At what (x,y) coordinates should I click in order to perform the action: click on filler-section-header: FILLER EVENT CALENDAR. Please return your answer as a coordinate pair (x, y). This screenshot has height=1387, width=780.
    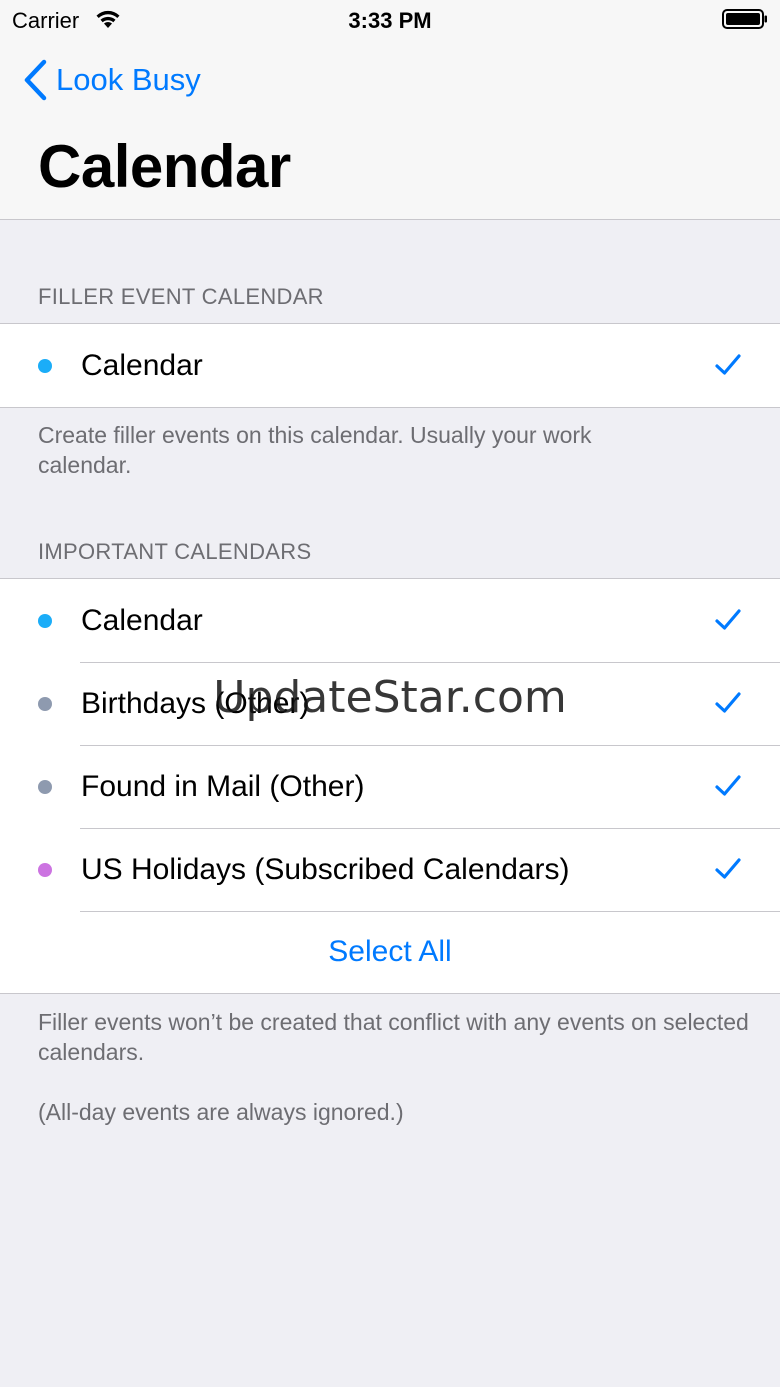
    Looking at the image, I should click on (181, 296).